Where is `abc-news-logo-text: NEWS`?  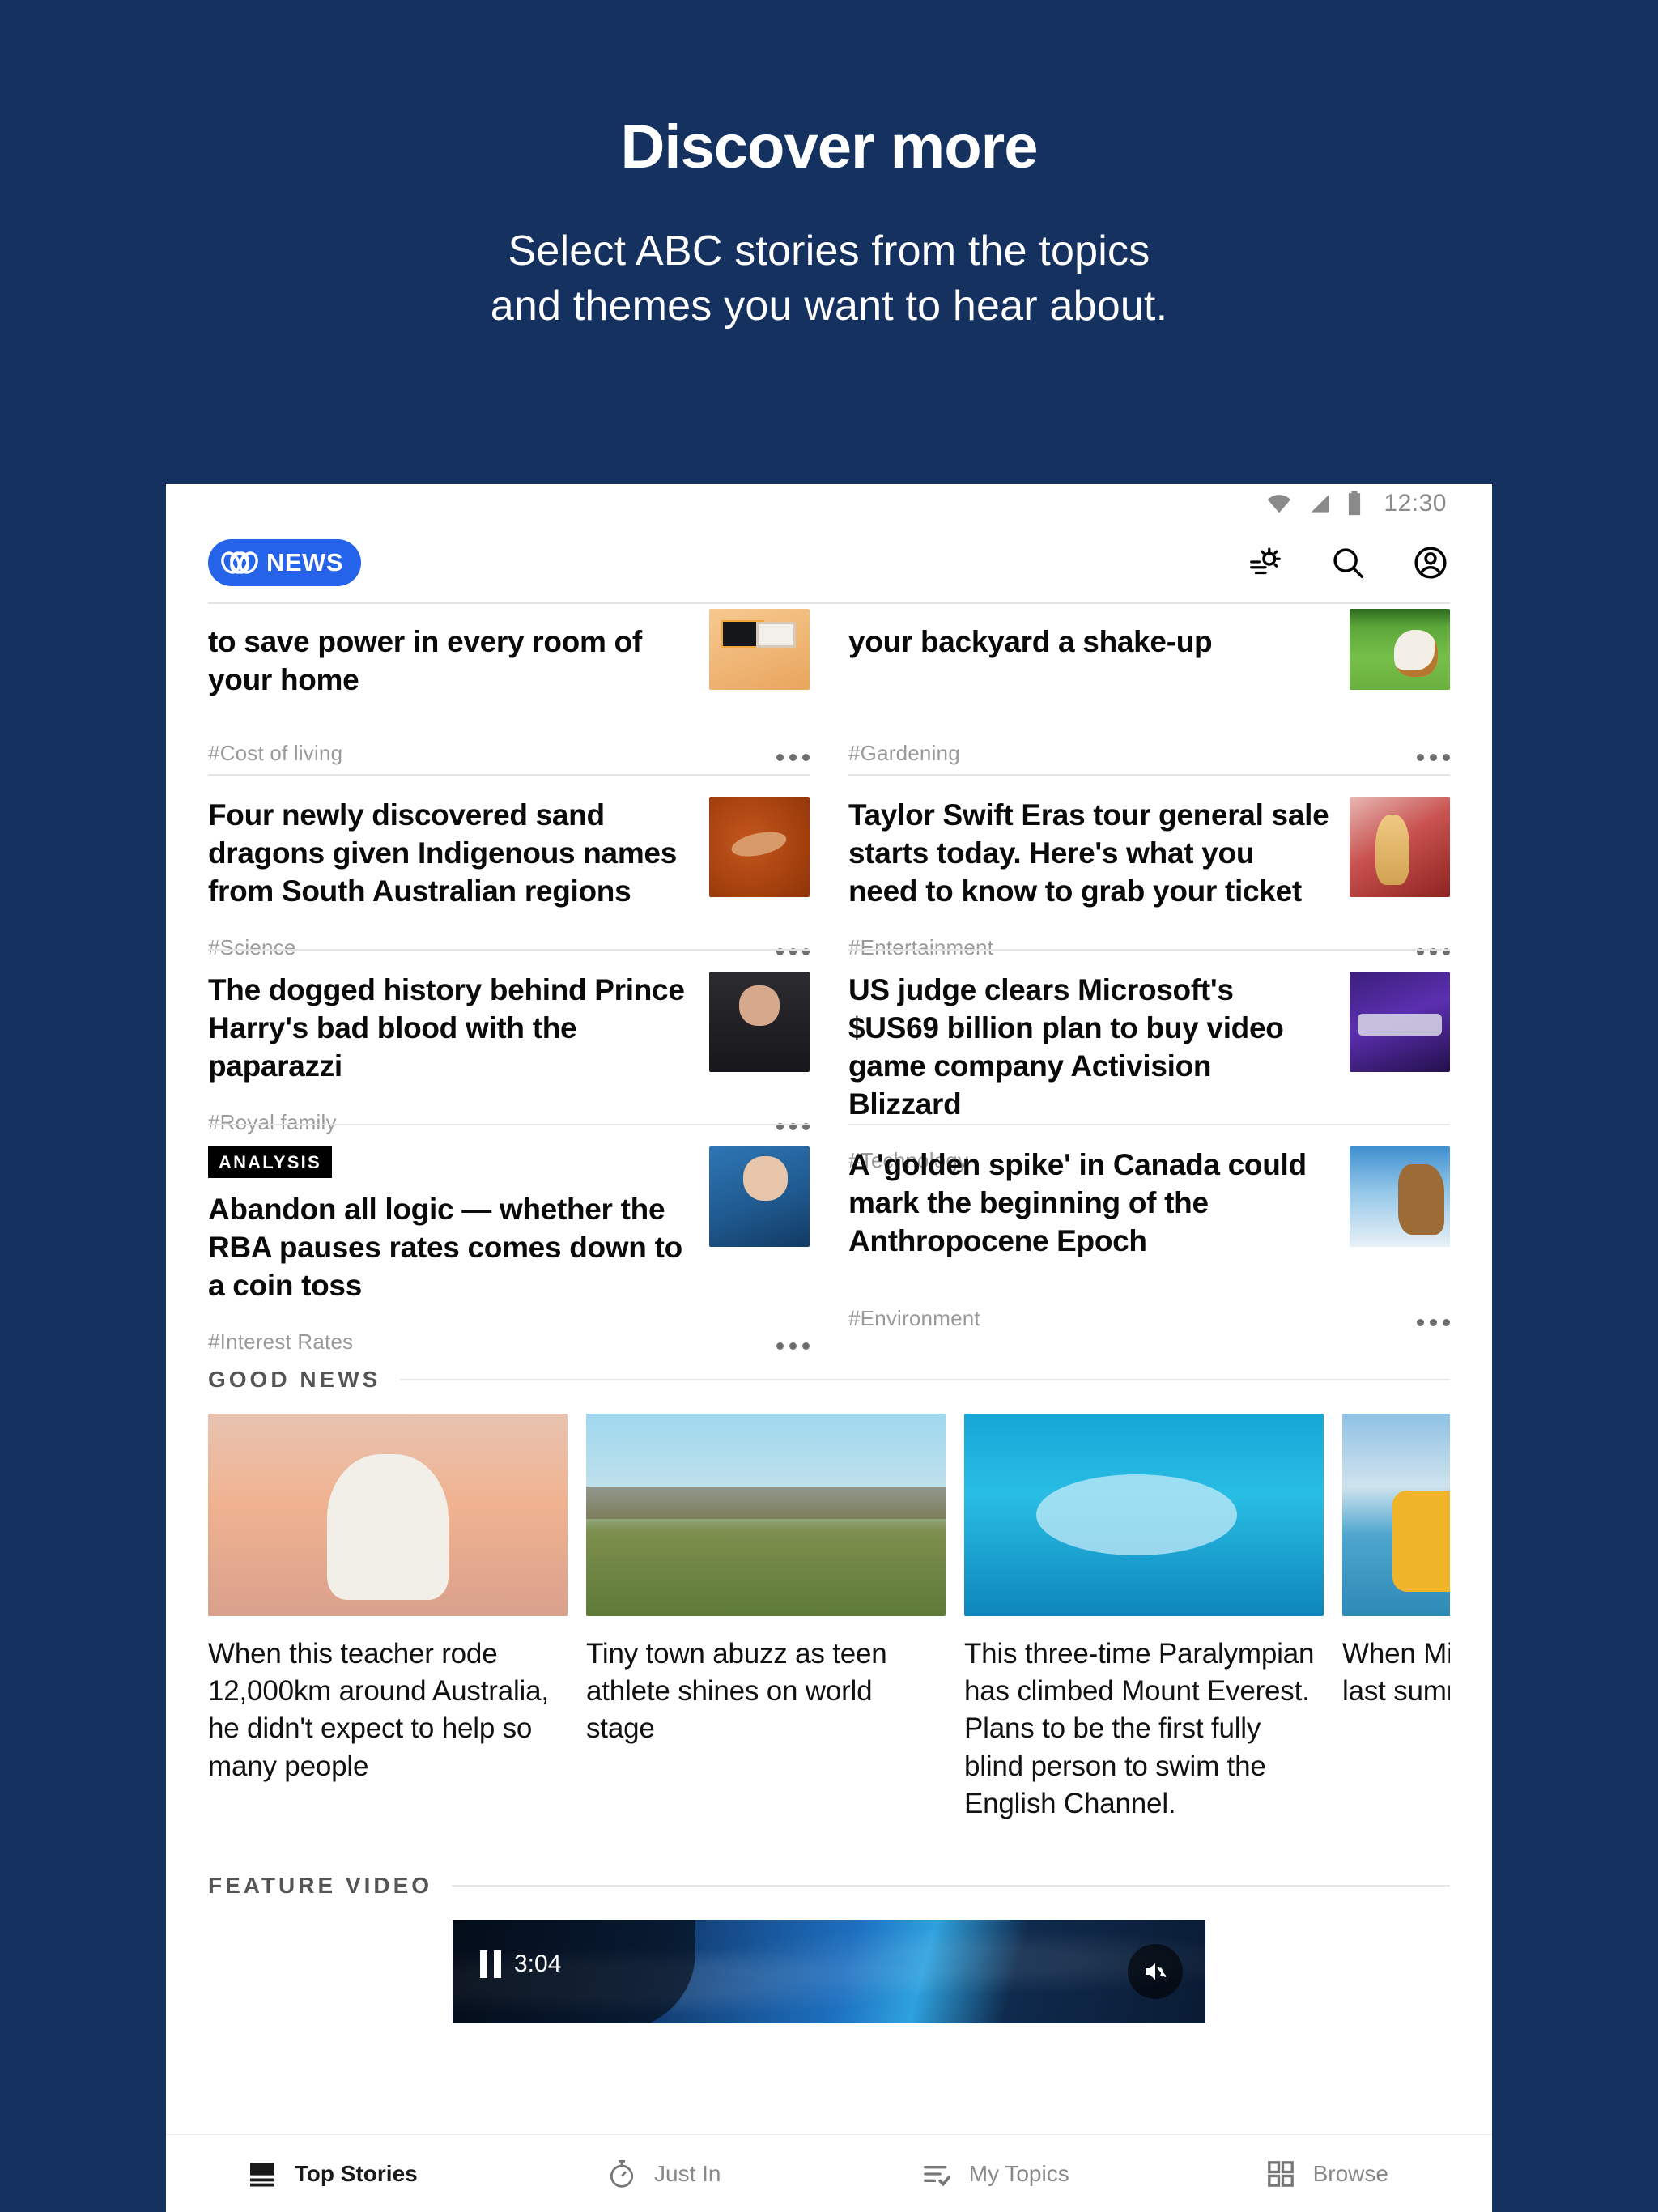 abc-news-logo-text: NEWS is located at coordinates (304, 562).